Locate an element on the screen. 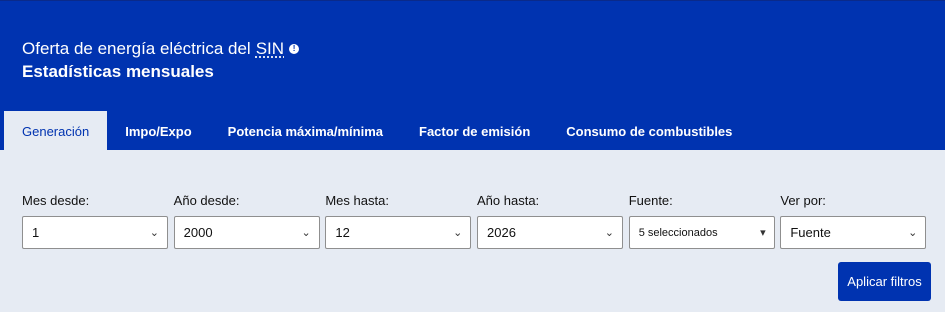 This screenshot has width=945, height=312. anio-hasta-value: 2026 is located at coordinates (501, 232).